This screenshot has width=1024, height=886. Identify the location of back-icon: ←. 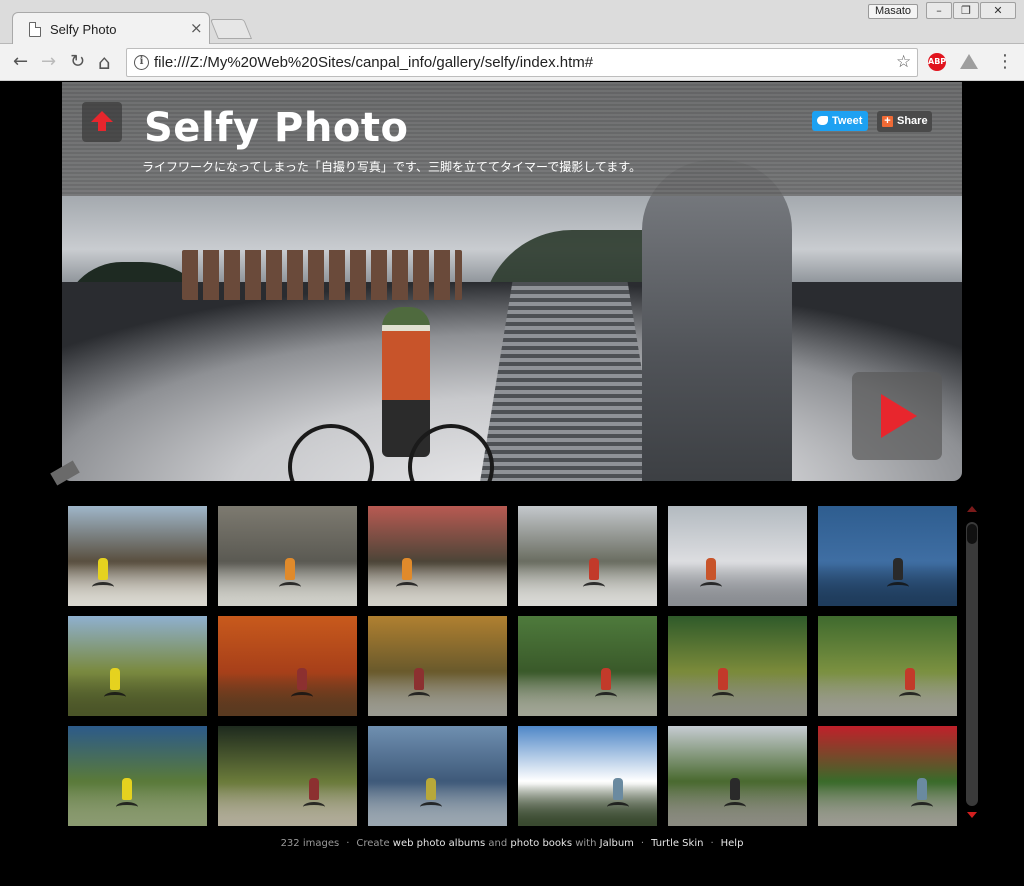
(20, 62).